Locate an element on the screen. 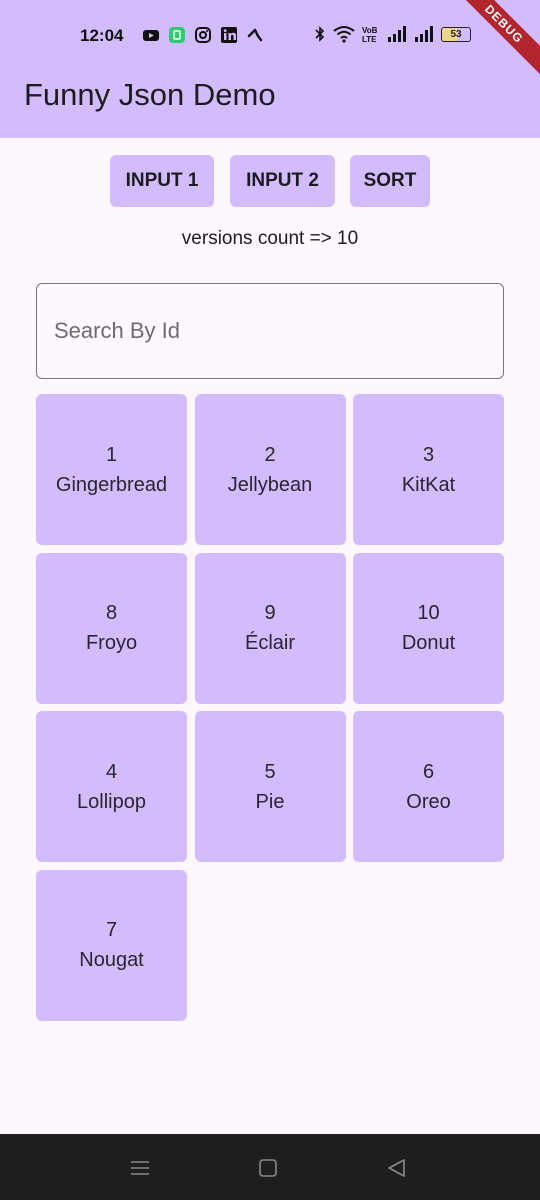 The image size is (540, 1200). call-icon is located at coordinates (255, 35).